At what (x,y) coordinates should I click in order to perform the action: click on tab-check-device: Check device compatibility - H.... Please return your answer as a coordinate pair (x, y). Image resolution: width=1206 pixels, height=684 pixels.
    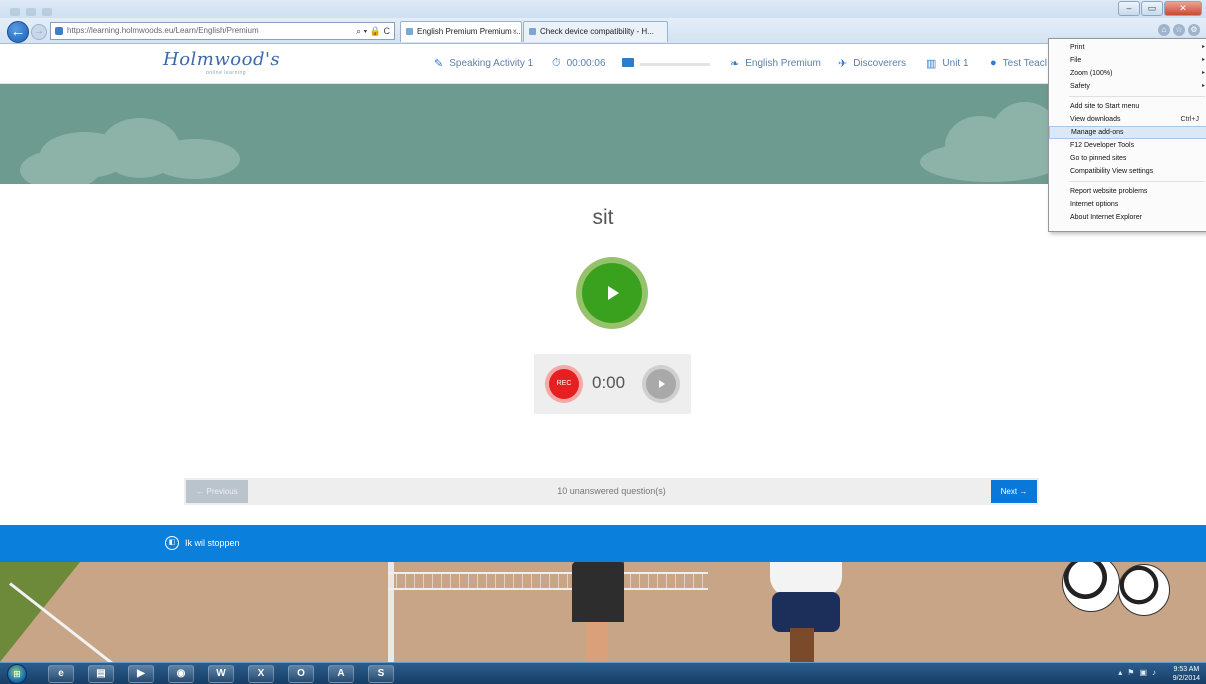
    Looking at the image, I should click on (595, 31).